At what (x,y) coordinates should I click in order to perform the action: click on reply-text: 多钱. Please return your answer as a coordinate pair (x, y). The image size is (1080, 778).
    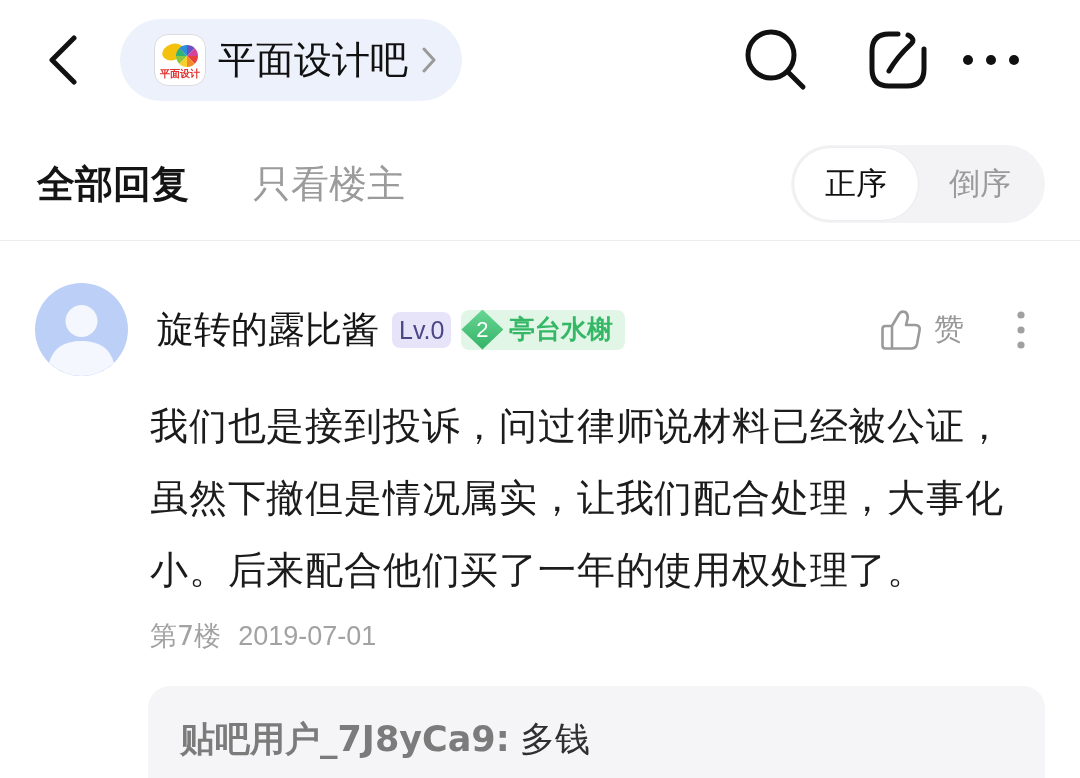
    Looking at the image, I should click on (554, 739).